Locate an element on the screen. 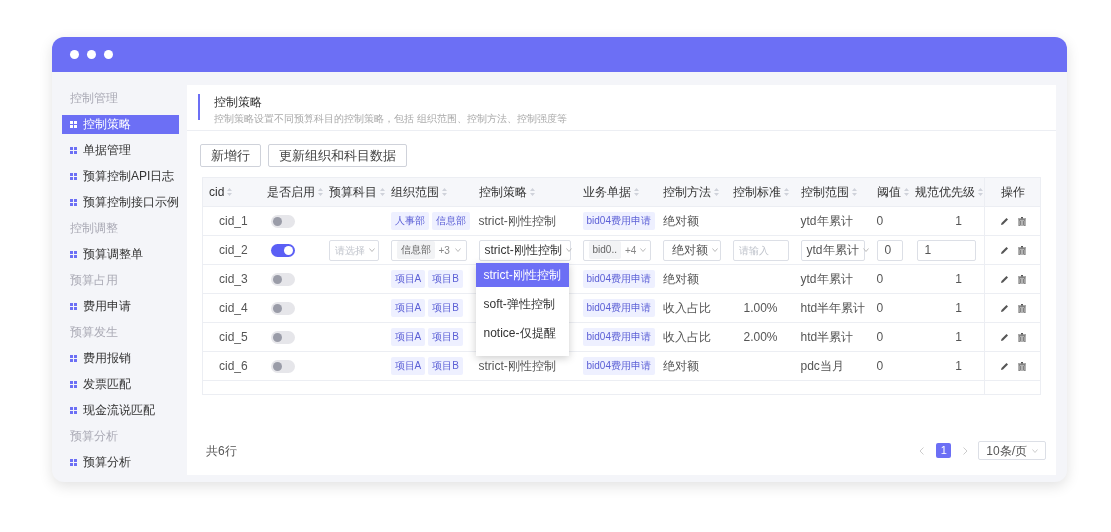 Image resolution: width=1111 pixels, height=532 pixels. column-header: 组织范围 is located at coordinates (414, 192).